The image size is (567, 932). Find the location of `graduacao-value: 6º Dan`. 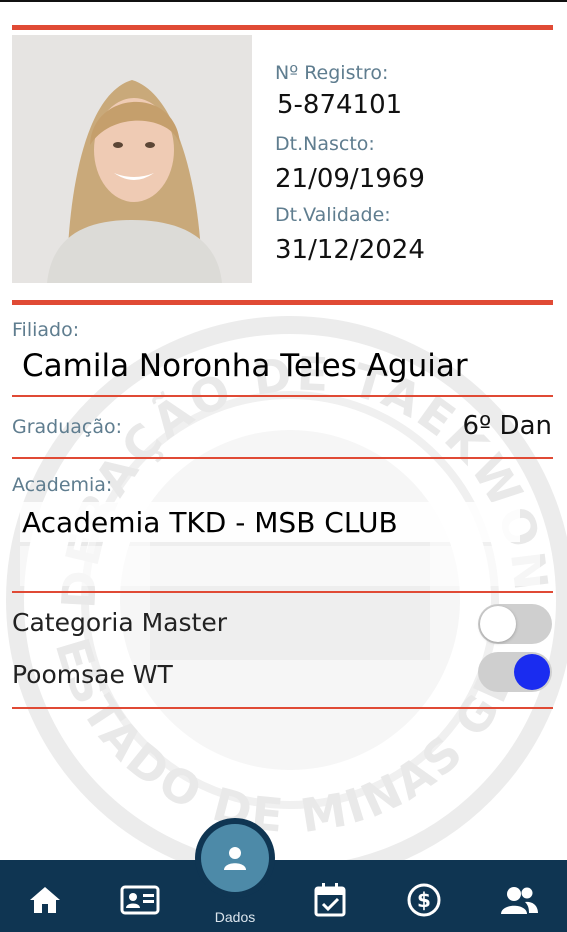

graduacao-value: 6º Dan is located at coordinates (507, 426).